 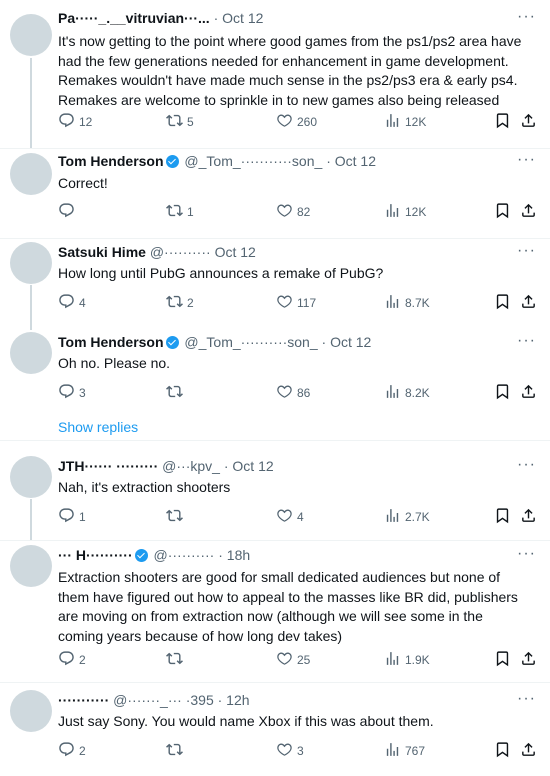 What do you see at coordinates (147, 700) in the screenshot?
I see `author-handle: @·······_···` at bounding box center [147, 700].